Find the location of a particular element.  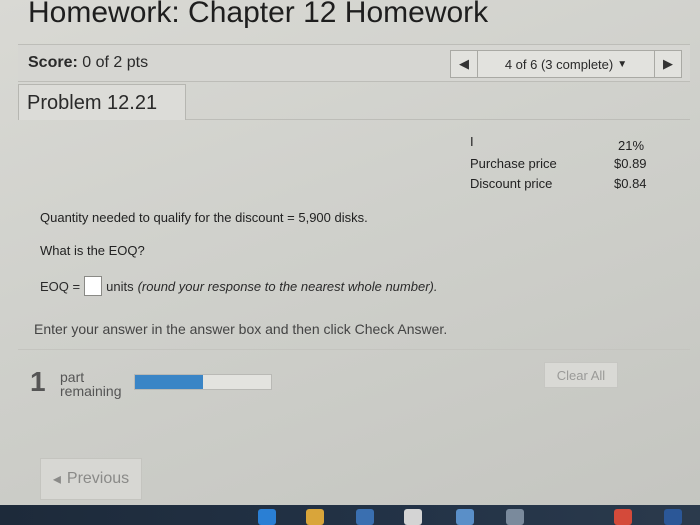

parts-remaining-label: part remaining is located at coordinates (90, 384).